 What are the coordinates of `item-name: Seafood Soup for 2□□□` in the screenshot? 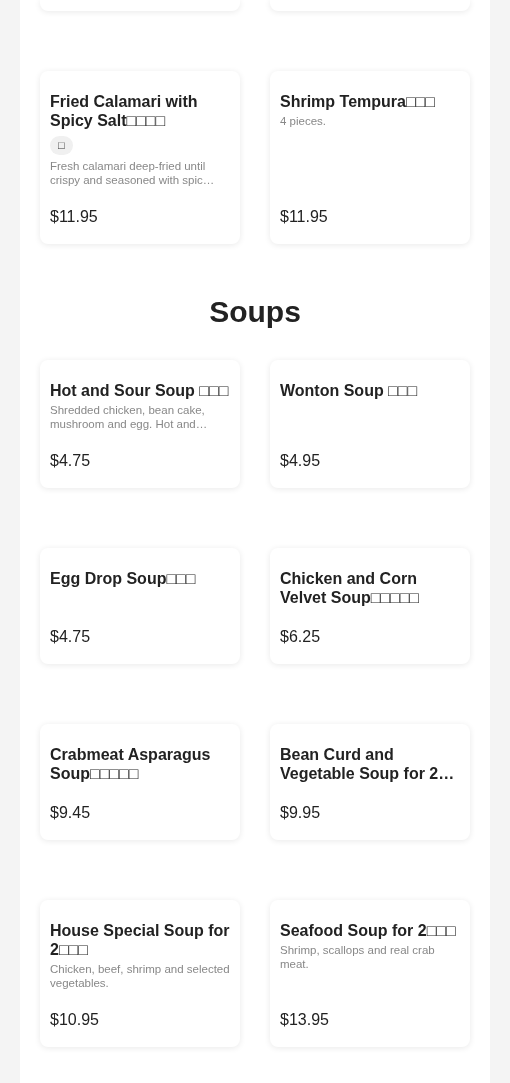 It's located at (368, 930).